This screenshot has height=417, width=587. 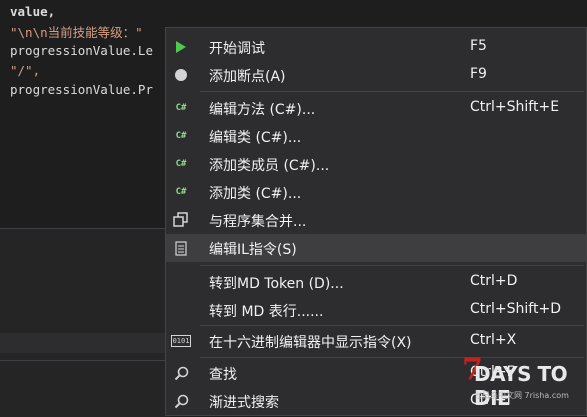 I want to click on menu-item-label: 开始调试, so click(x=237, y=49).